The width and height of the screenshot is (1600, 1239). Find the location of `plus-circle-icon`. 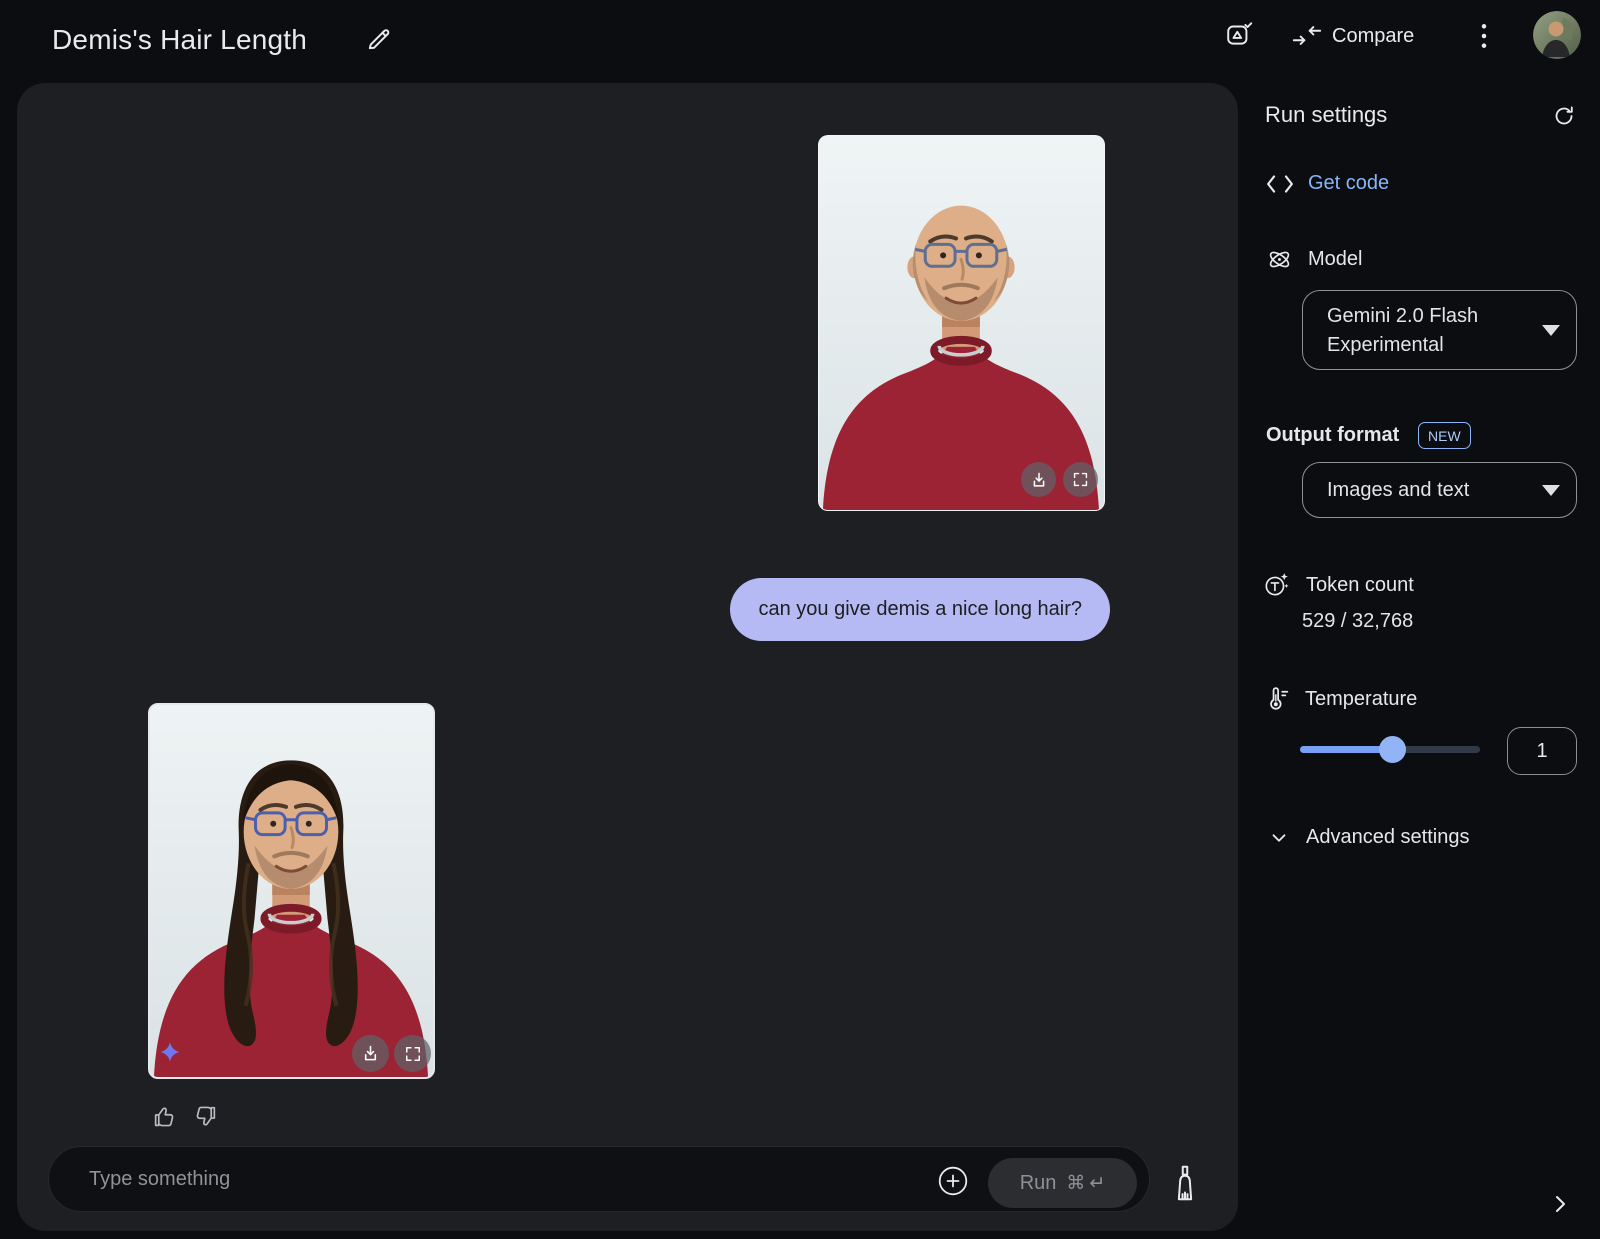

plus-circle-icon is located at coordinates (953, 1181).